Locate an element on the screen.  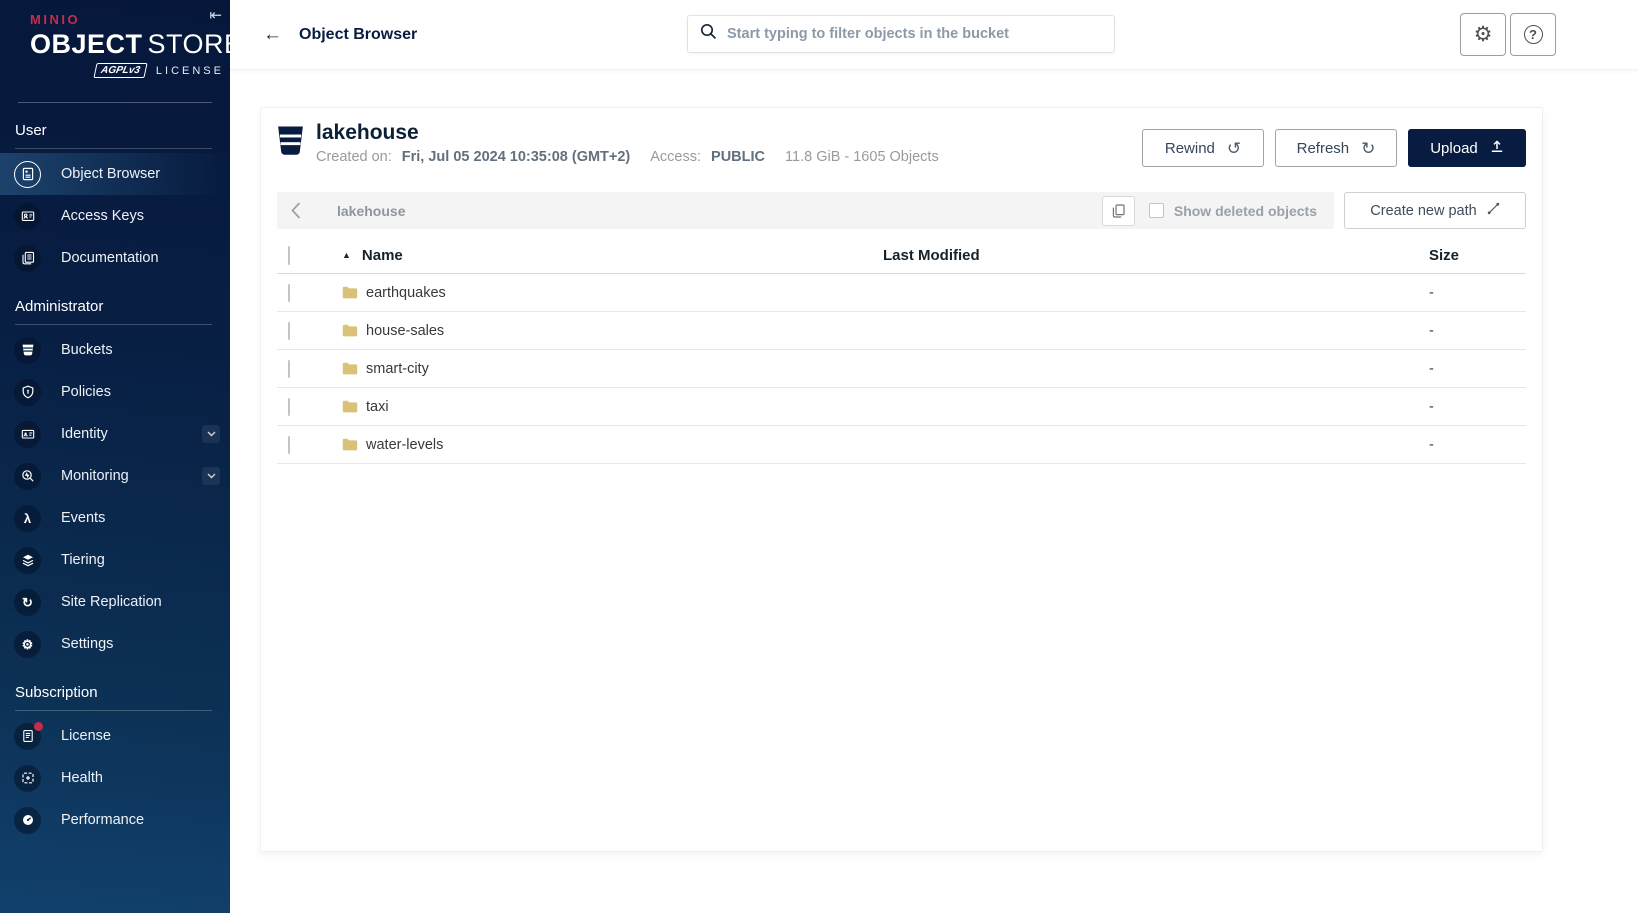
rewind-label: Rewind is located at coordinates (1189, 148).